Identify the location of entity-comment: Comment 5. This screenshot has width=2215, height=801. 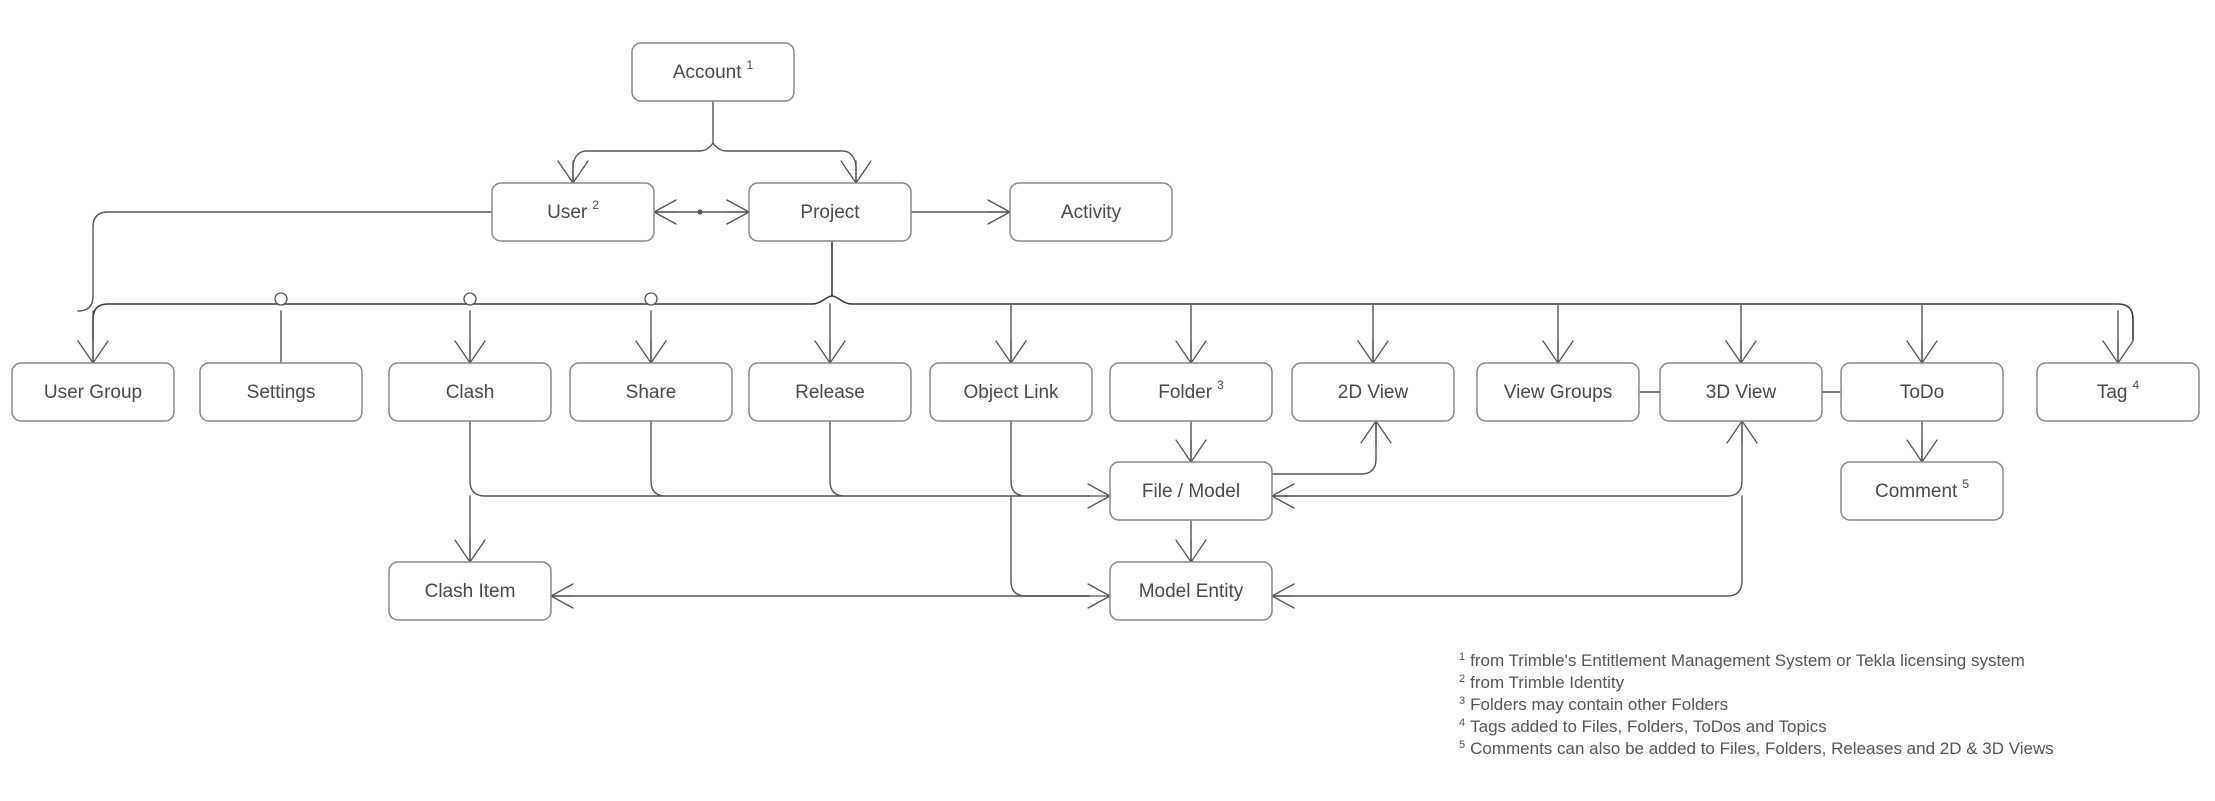
(1922, 491).